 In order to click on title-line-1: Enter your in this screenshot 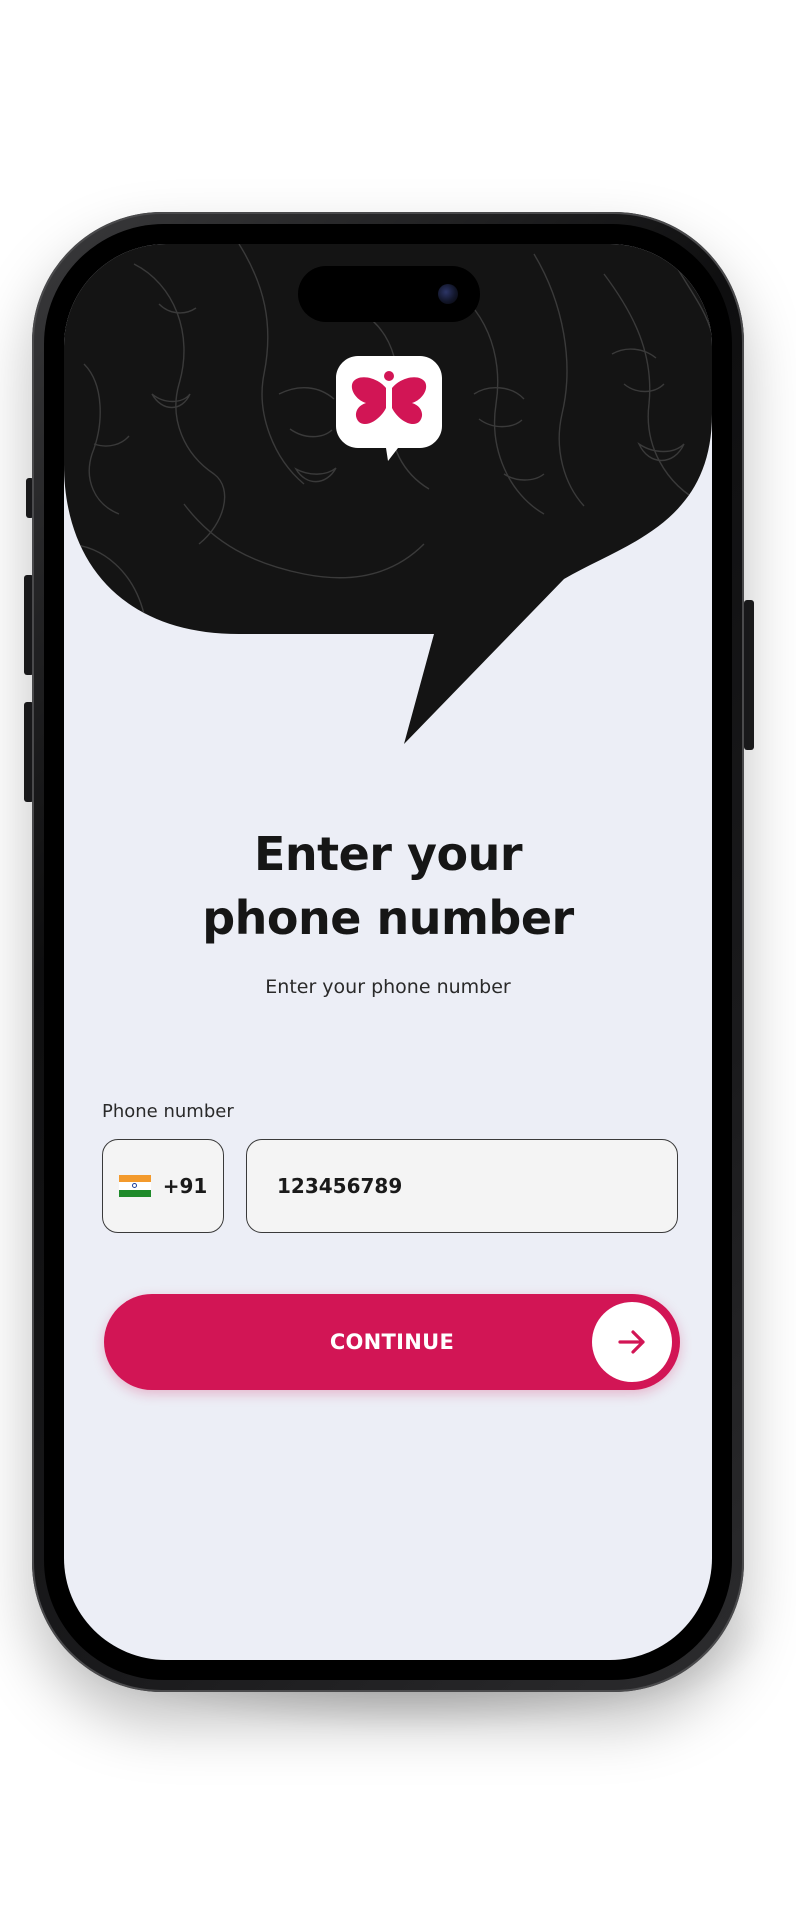, I will do `click(388, 854)`.